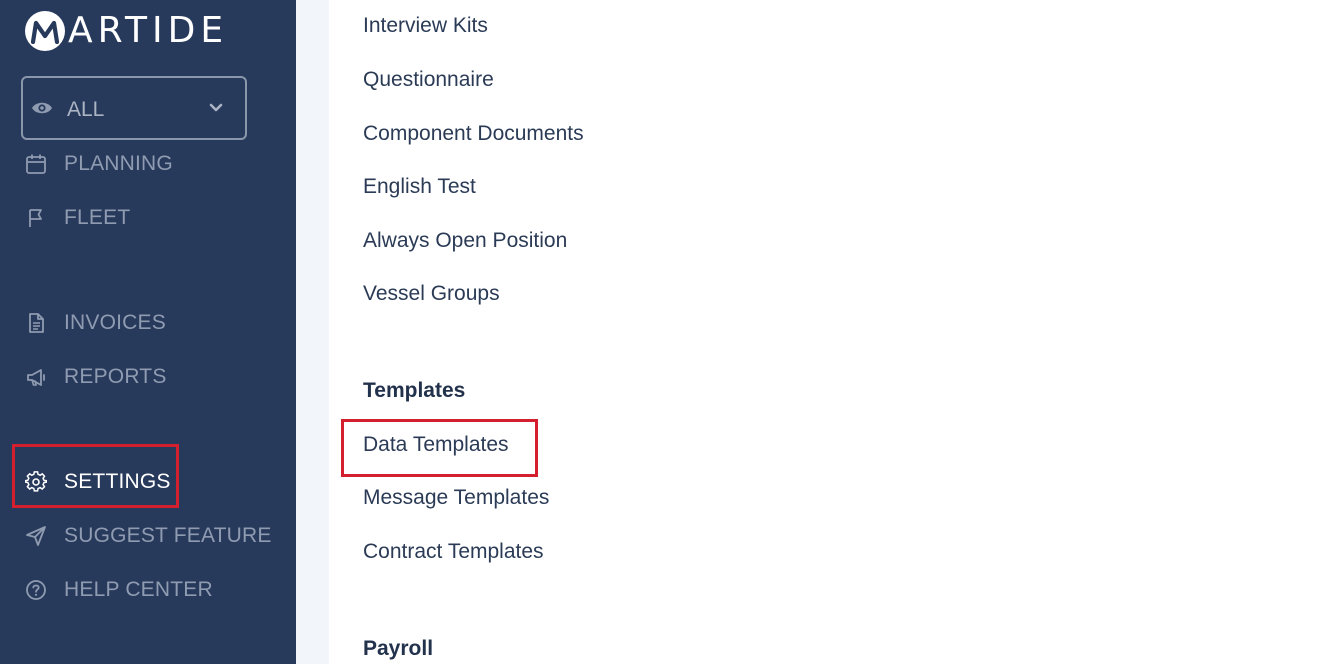 Image resolution: width=1336 pixels, height=664 pixels. I want to click on sidebar-item-suggest-feature: SUGGEST FEATURE, so click(148, 536).